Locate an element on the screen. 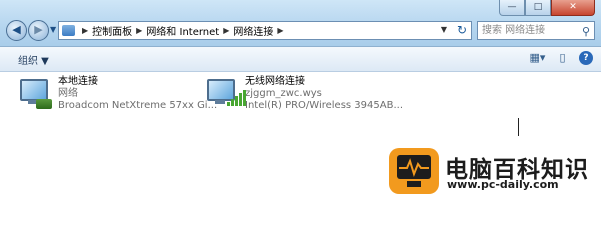 This screenshot has height=240, width=601. toolbar-right-group: ▦▾ ▯ ? is located at coordinates (561, 58).